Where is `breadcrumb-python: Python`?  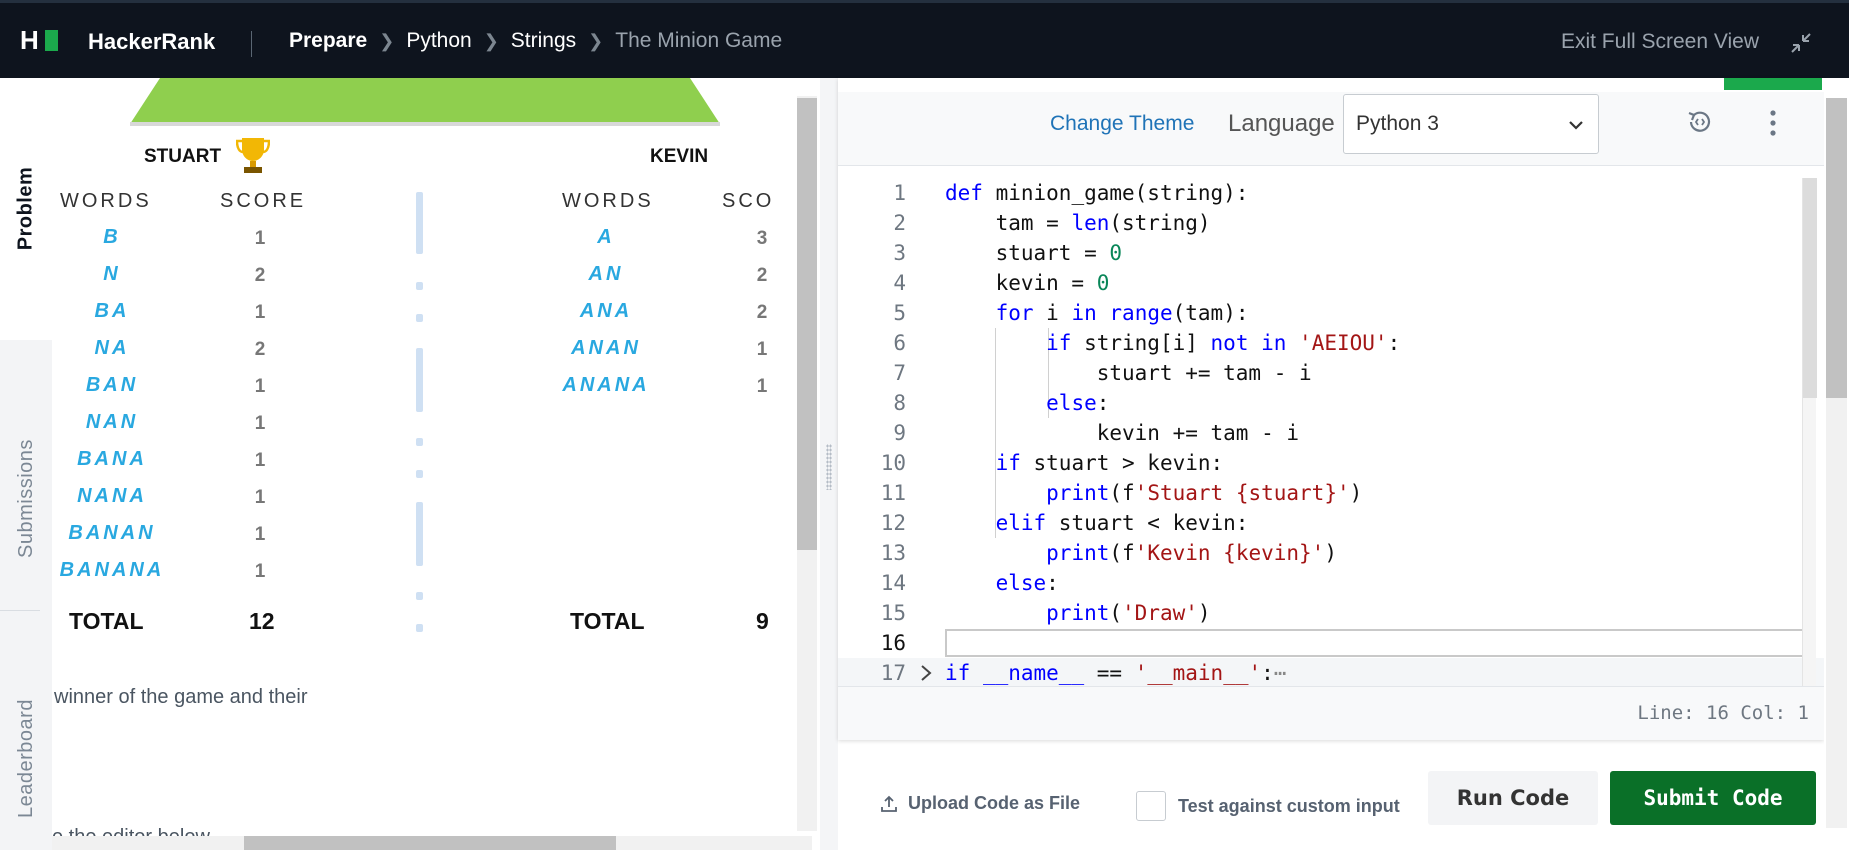
breadcrumb-python: Python is located at coordinates (438, 41).